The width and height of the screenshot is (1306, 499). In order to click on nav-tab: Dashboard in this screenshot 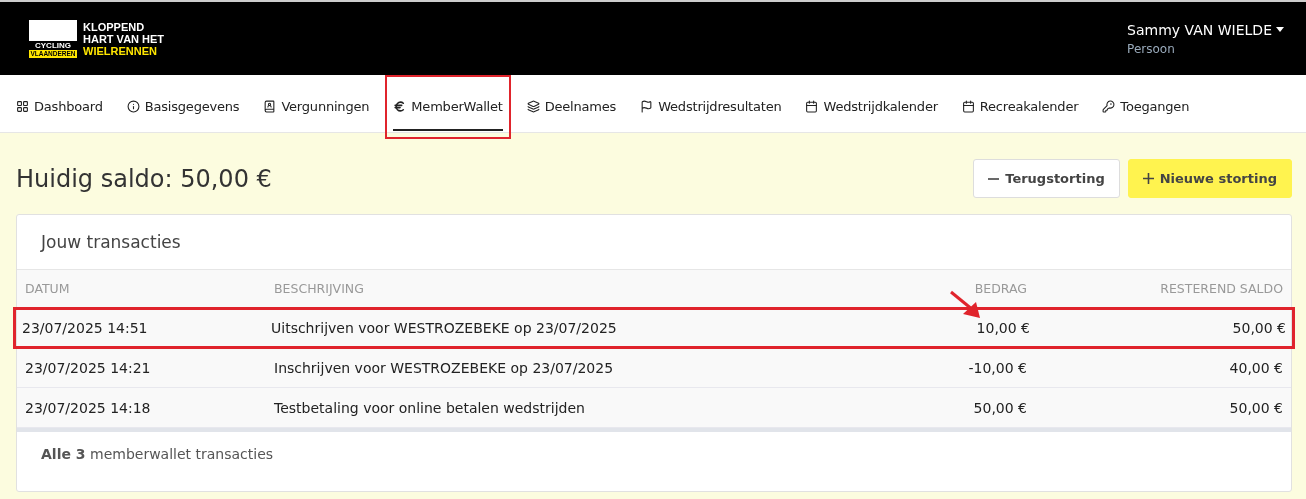, I will do `click(59, 106)`.